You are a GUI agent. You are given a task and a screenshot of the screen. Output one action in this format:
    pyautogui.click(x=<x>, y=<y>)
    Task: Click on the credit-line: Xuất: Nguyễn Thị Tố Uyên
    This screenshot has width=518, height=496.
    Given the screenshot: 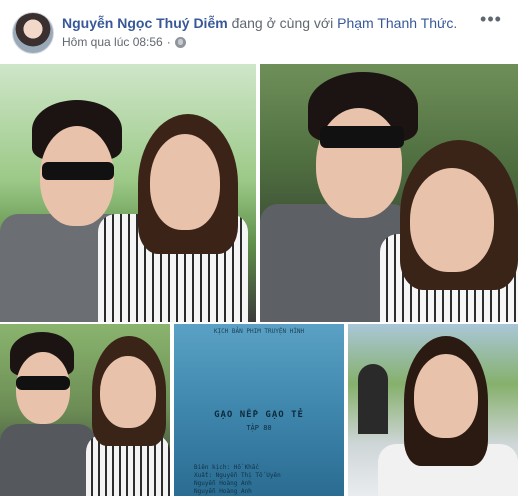 What is the action you would take?
    pyautogui.click(x=237, y=475)
    